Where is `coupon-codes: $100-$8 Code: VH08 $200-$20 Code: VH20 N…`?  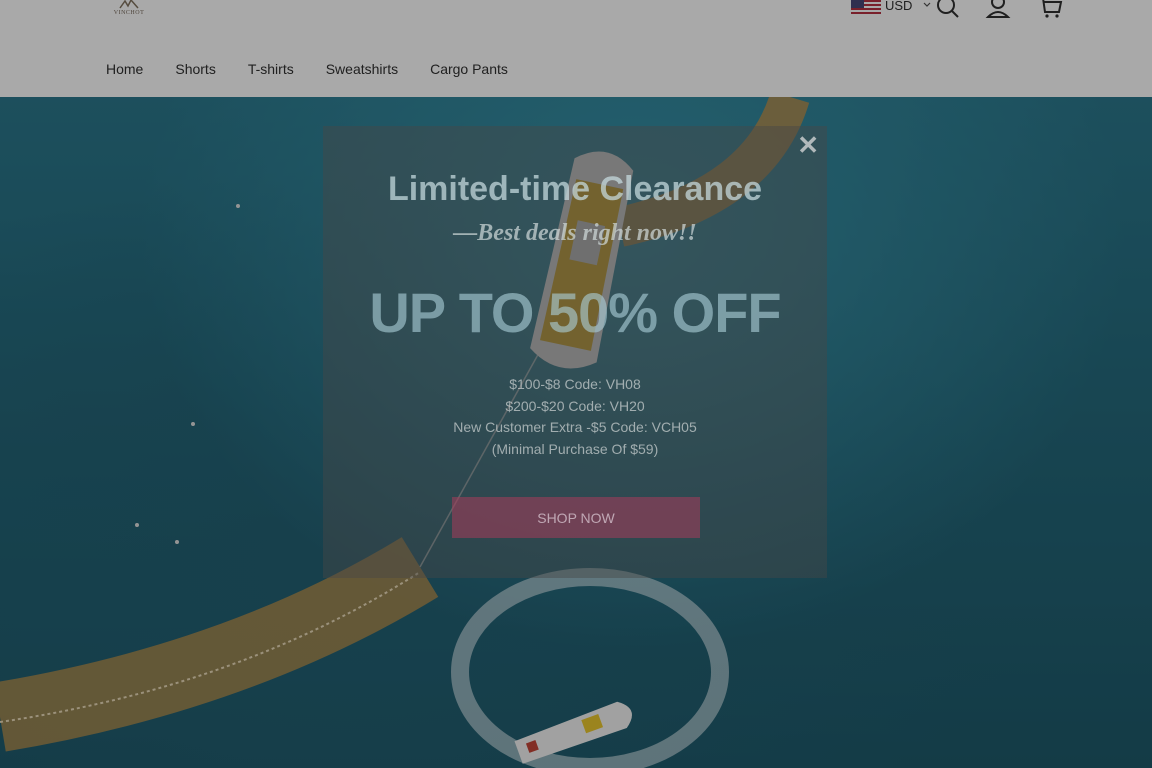 coupon-codes: $100-$8 Code: VH08 $200-$20 Code: VH20 N… is located at coordinates (575, 417).